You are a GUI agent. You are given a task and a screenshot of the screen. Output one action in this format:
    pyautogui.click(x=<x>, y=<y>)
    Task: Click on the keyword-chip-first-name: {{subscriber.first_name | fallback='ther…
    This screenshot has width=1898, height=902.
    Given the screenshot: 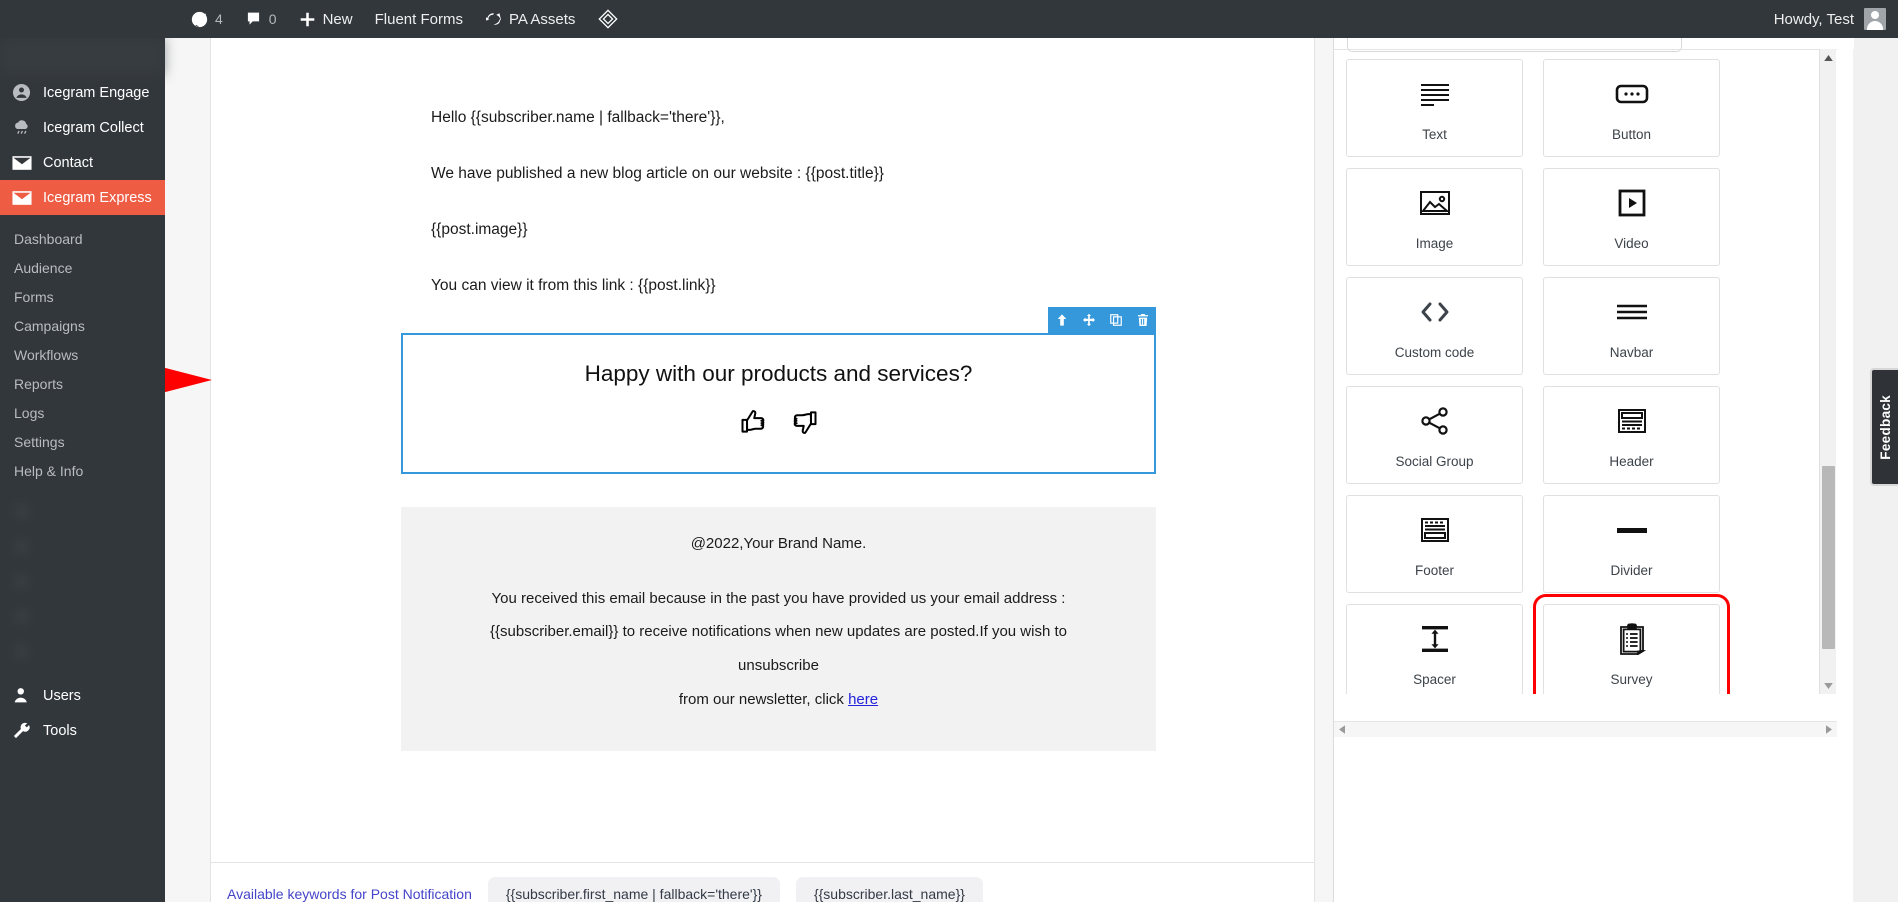 What is the action you would take?
    pyautogui.click(x=633, y=889)
    